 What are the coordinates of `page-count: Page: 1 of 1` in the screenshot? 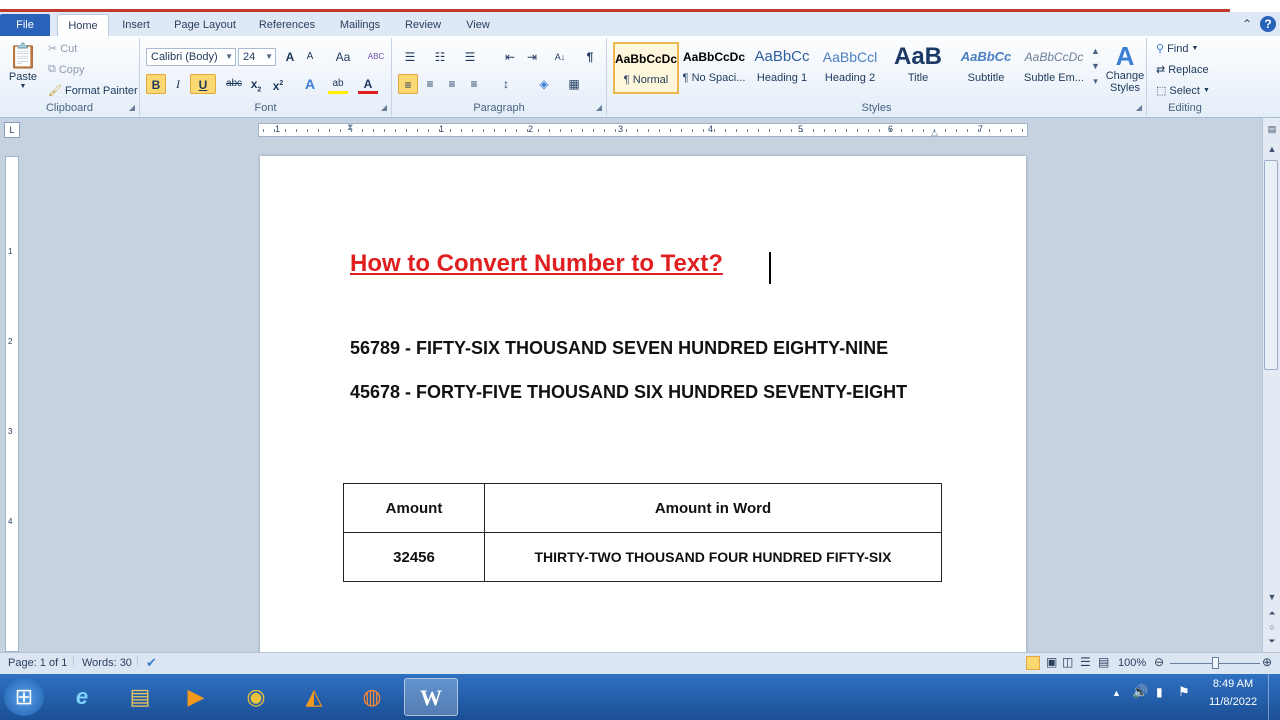 It's located at (37, 663).